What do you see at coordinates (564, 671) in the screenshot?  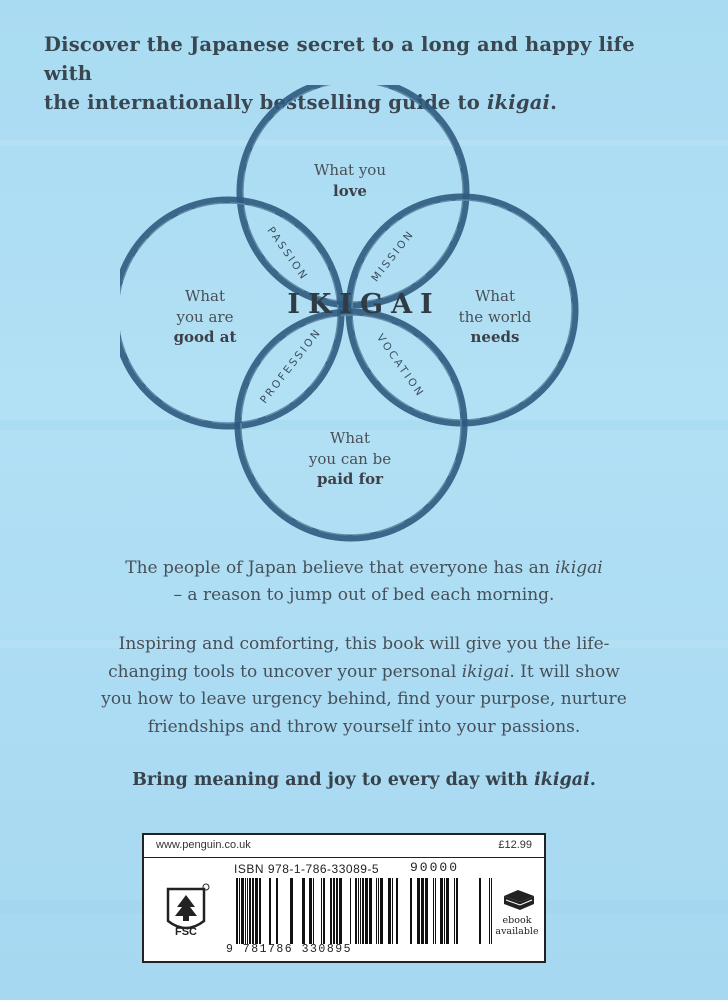 I see `para2-line2-end: . It will show` at bounding box center [564, 671].